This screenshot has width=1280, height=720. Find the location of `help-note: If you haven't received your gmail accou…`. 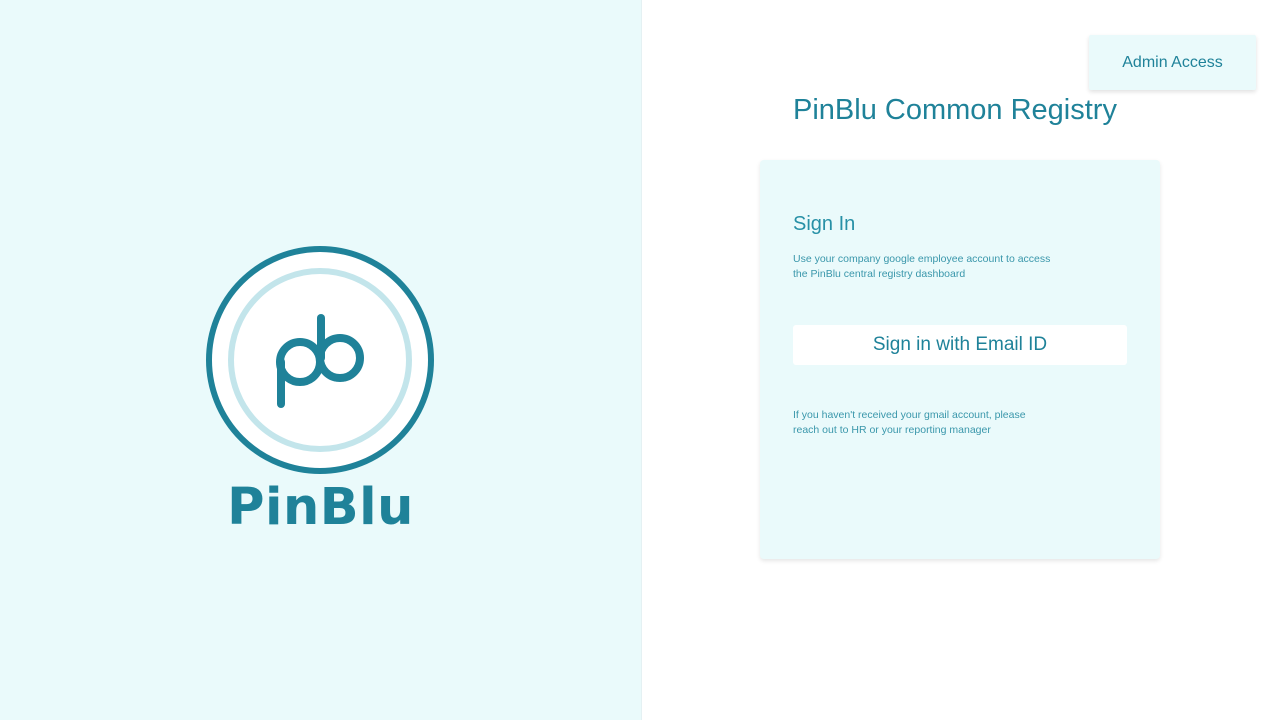

help-note: If you haven't received your gmail accou… is located at coordinates (909, 422).